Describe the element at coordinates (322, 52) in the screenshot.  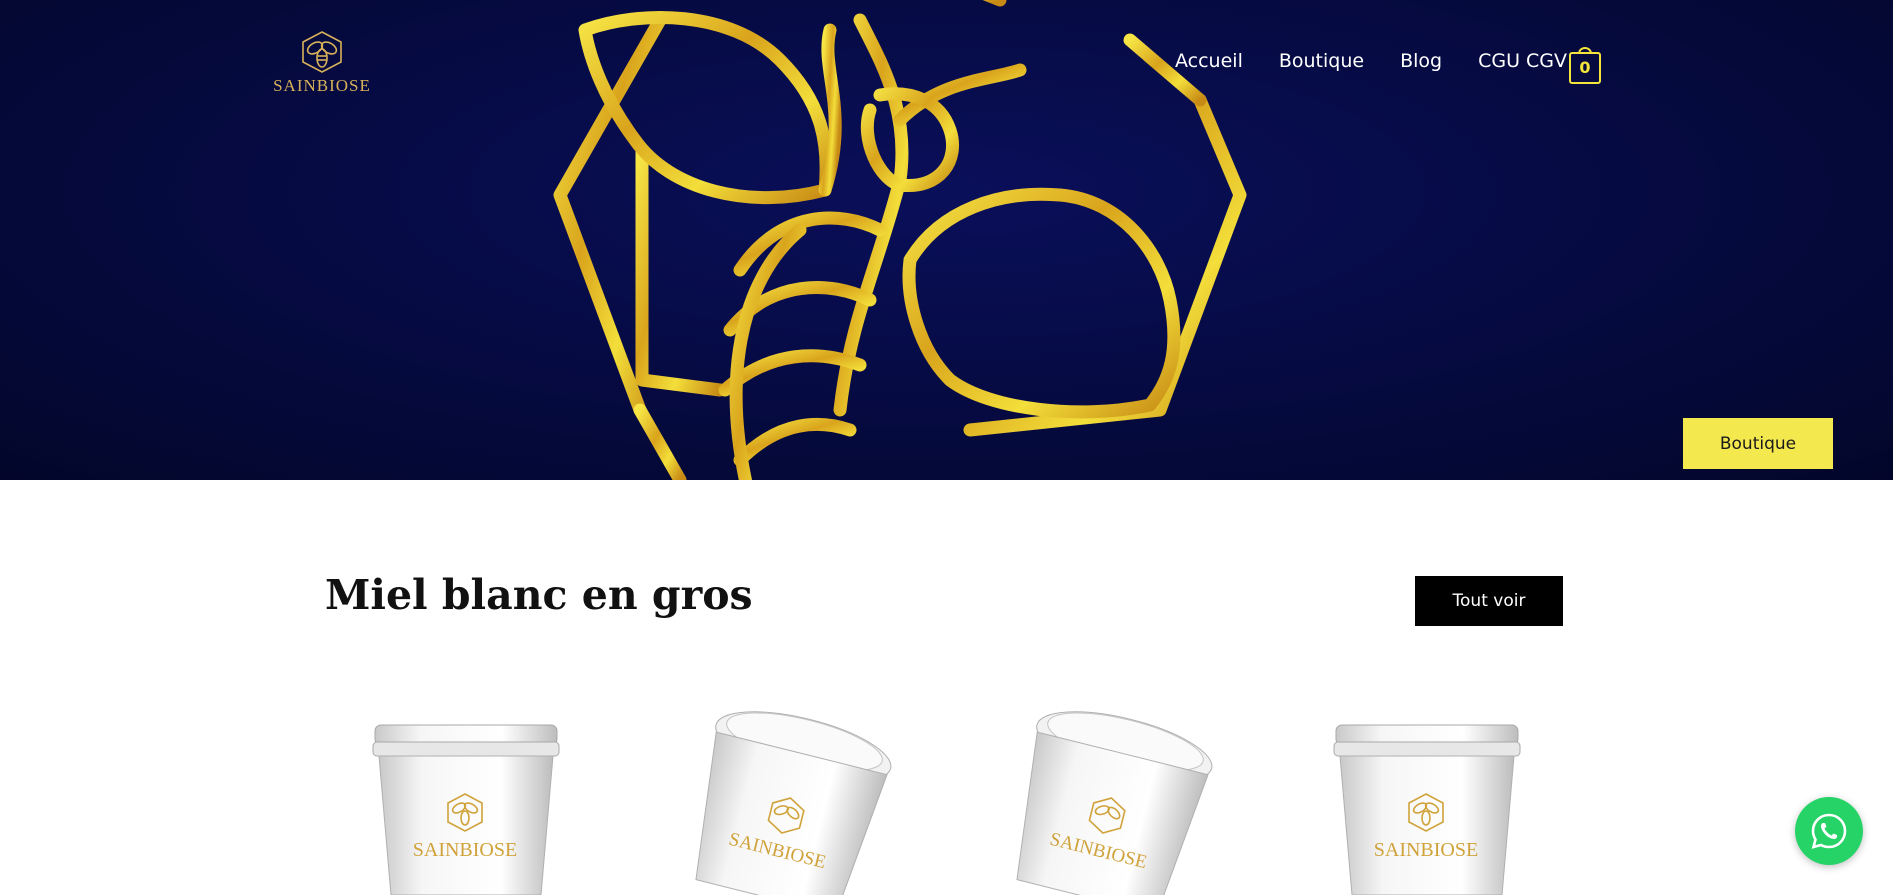
I see `bee-logo-icon` at that location.